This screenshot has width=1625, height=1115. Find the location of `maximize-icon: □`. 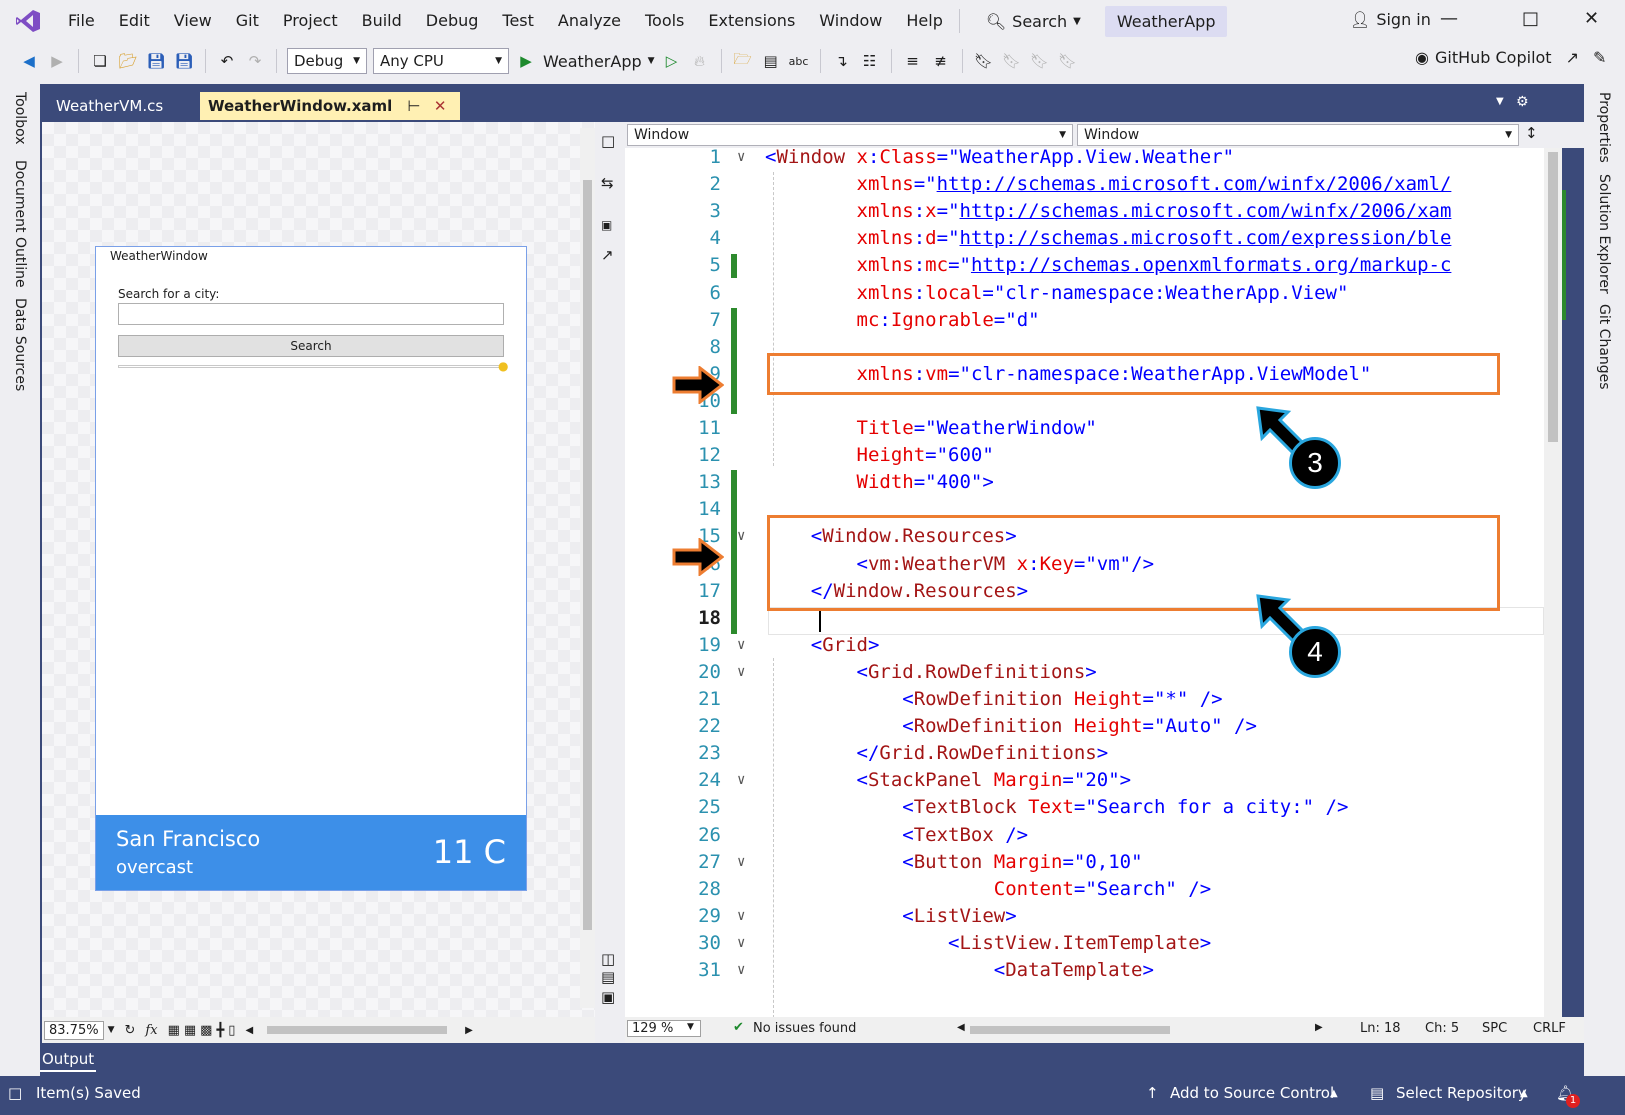

maximize-icon: □ is located at coordinates (1530, 18).